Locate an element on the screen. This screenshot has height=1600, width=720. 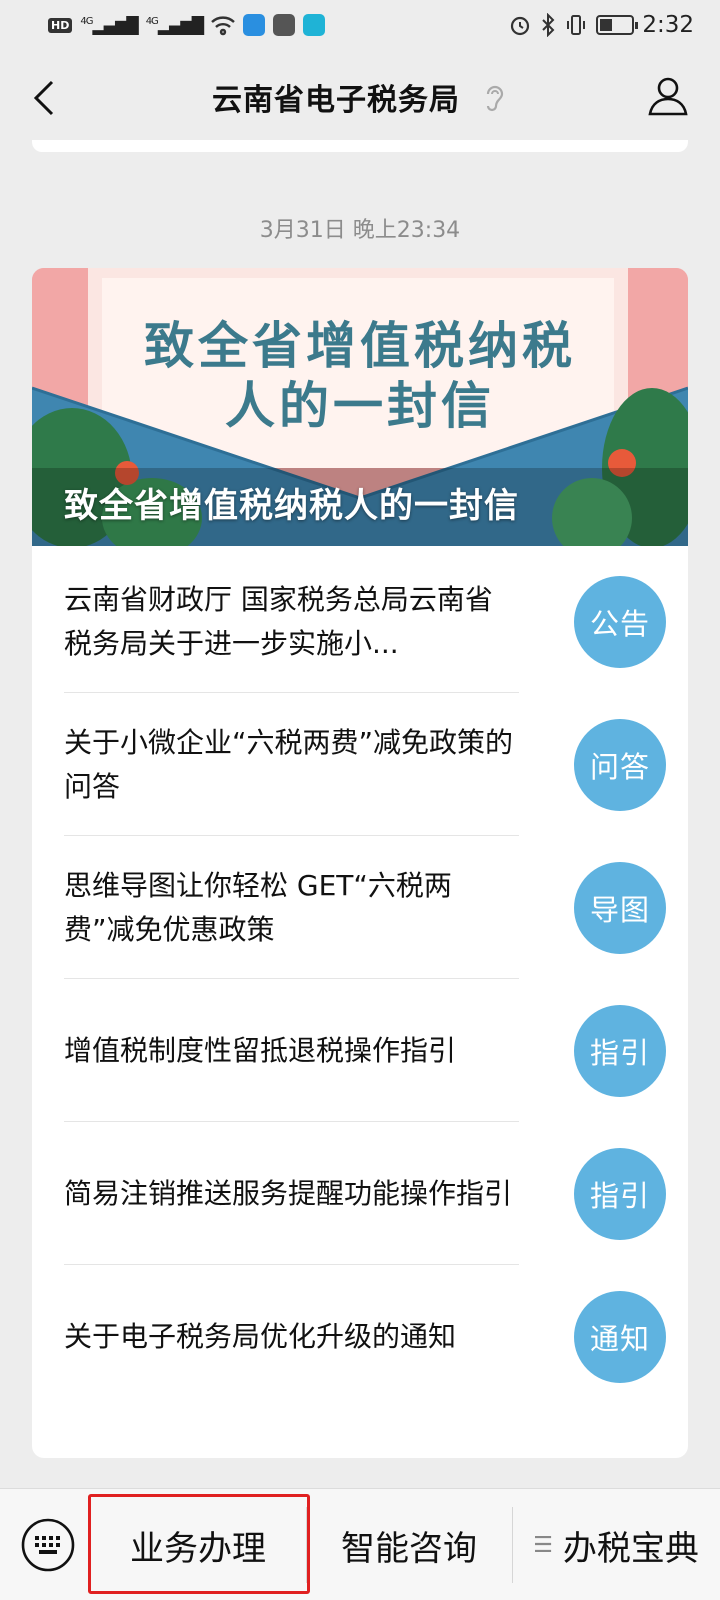
keyboard-icon is located at coordinates (48, 1545).